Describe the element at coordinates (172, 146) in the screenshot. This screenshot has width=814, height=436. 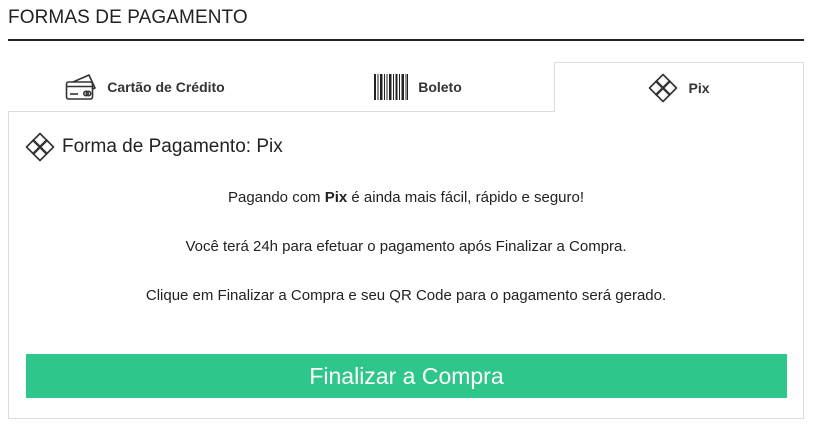
I see `panel-heading-text: Forma de Pagamento: Pix` at that location.